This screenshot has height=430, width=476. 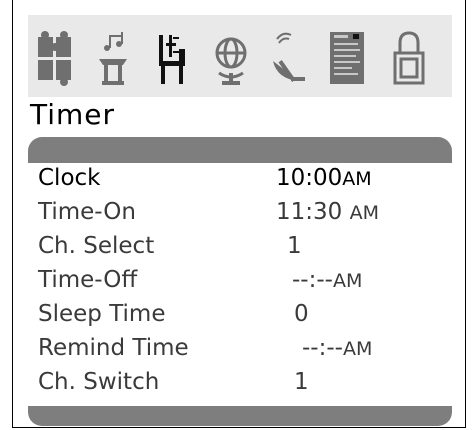 I want to click on setting-value: 10:00AM, so click(x=324, y=178).